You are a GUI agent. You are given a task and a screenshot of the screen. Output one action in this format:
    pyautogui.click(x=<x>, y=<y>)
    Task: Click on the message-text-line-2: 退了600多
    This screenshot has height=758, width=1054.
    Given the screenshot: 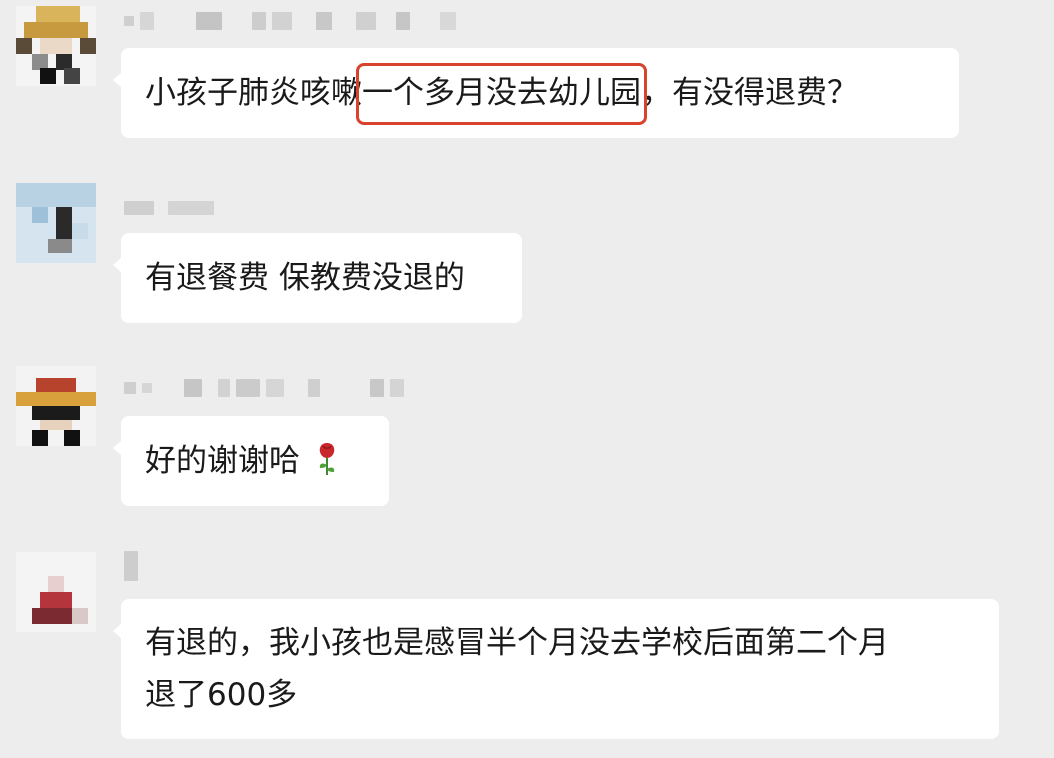 What is the action you would take?
    pyautogui.click(x=221, y=695)
    